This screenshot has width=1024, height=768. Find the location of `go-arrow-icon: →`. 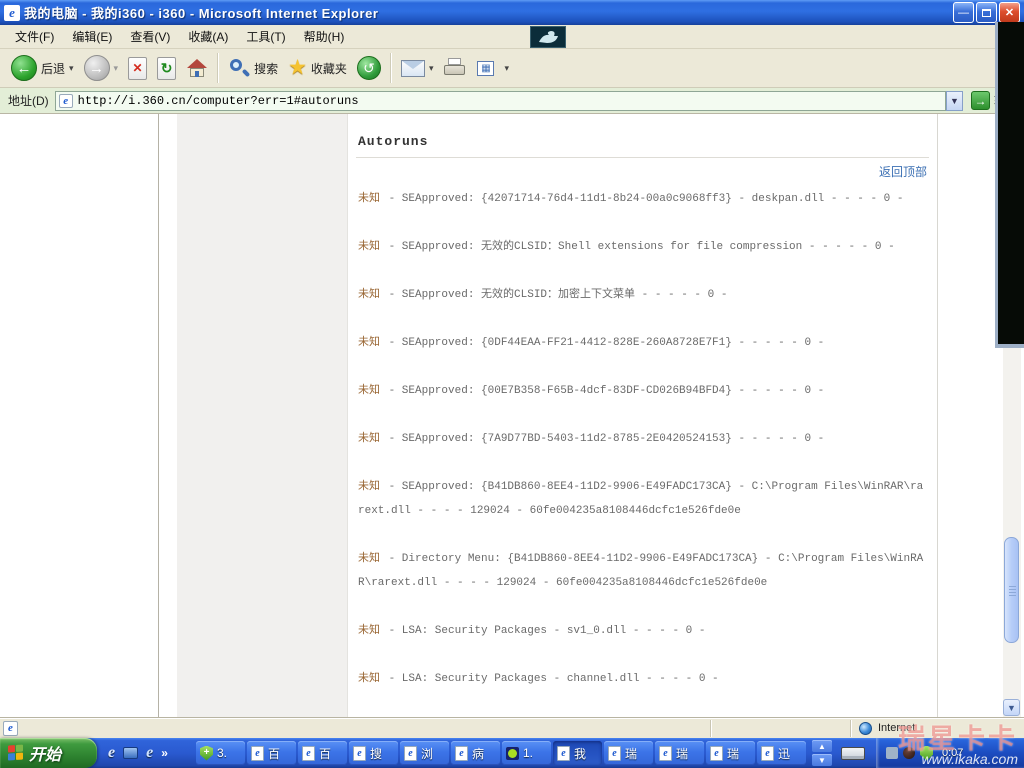

go-arrow-icon: → is located at coordinates (980, 100).